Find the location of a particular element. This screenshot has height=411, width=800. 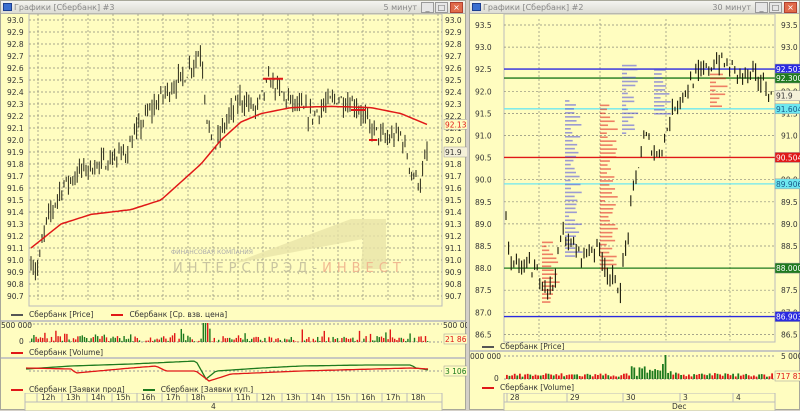

time-label: 17h is located at coordinates (393, 397).